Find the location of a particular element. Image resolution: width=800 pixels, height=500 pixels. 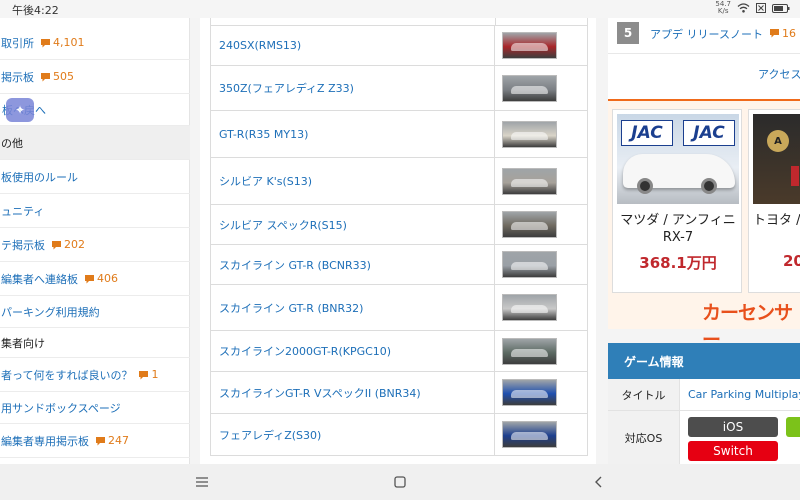

access-ranking-link: アクセス is located at coordinates (779, 74).